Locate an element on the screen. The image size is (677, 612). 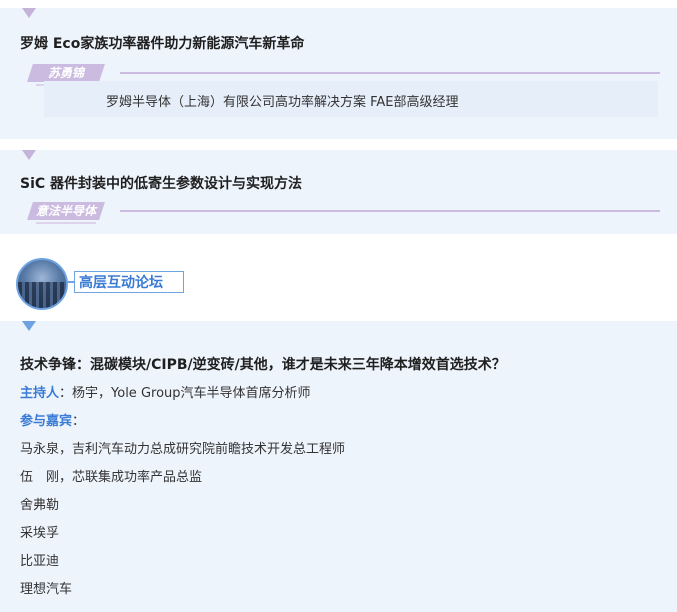
guest-item: 采埃孚 is located at coordinates (40, 533).